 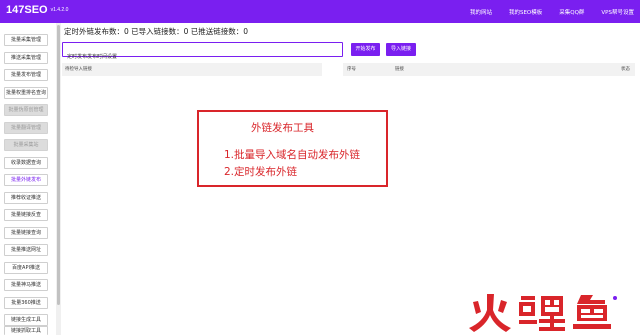 I want to click on sidebar-item-translate: 批量翻译管理, so click(x=26, y=127).